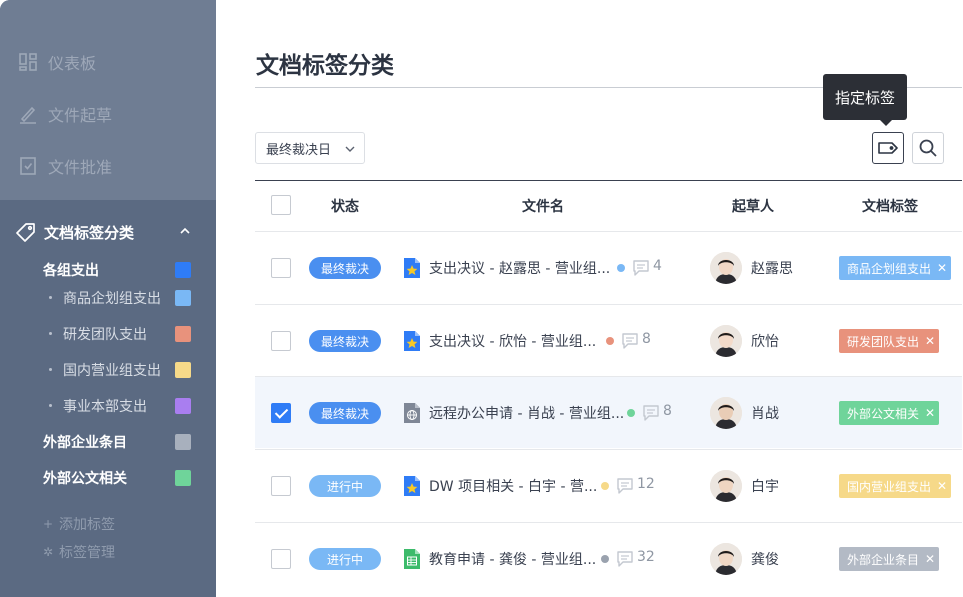 This screenshot has width=963, height=597. What do you see at coordinates (883, 559) in the screenshot?
I see `document-tag-label: 外部企业条目` at bounding box center [883, 559].